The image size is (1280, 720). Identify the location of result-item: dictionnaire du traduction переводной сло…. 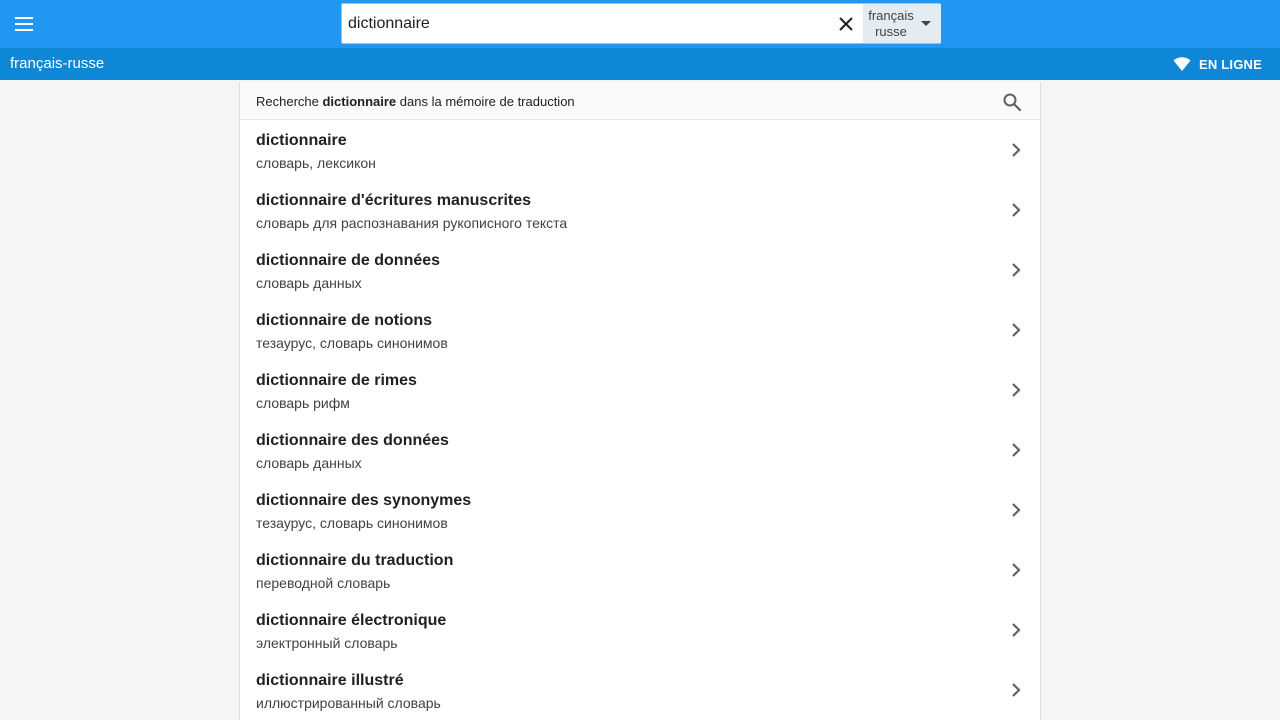
(640, 570).